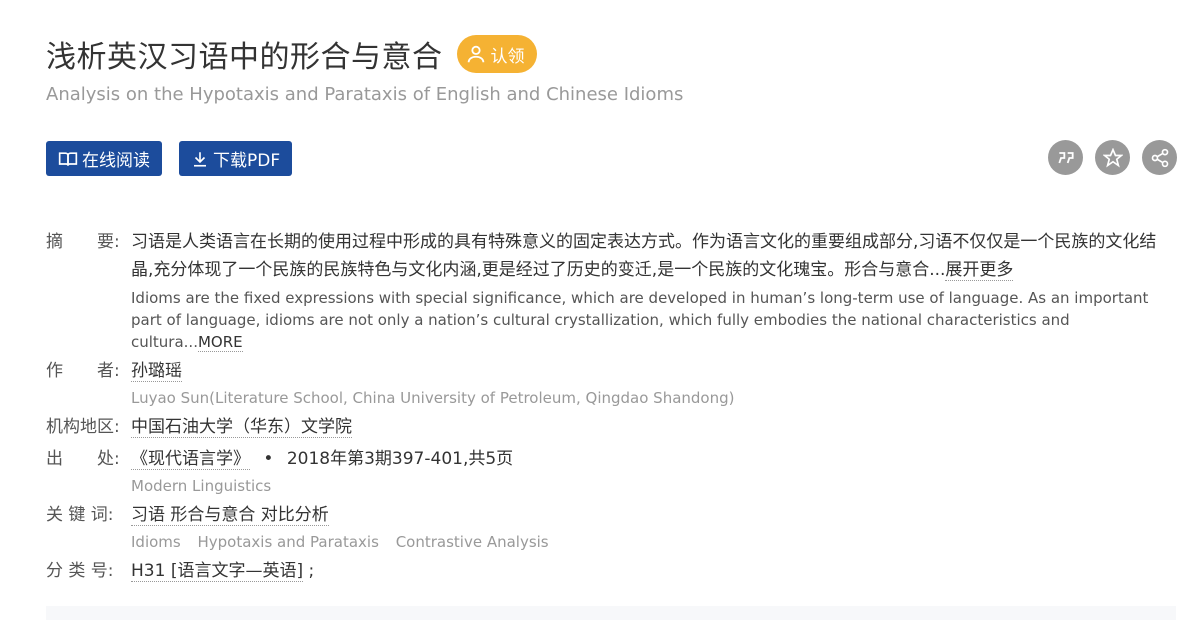 The image size is (1201, 620). What do you see at coordinates (68, 158) in the screenshot?
I see `book-icon` at bounding box center [68, 158].